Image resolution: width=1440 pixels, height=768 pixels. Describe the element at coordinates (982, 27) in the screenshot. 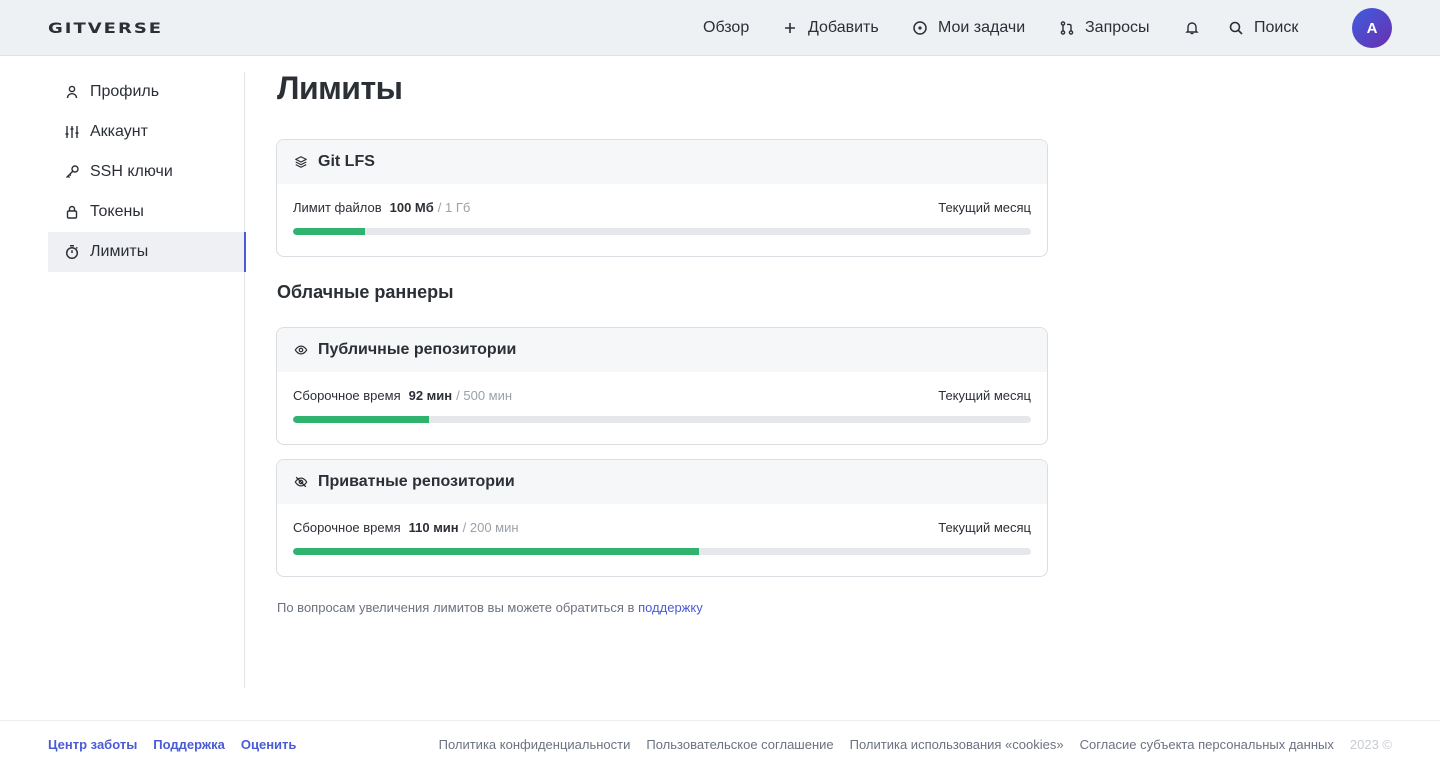

I see `nav-tasks-label: Мои задачи` at that location.